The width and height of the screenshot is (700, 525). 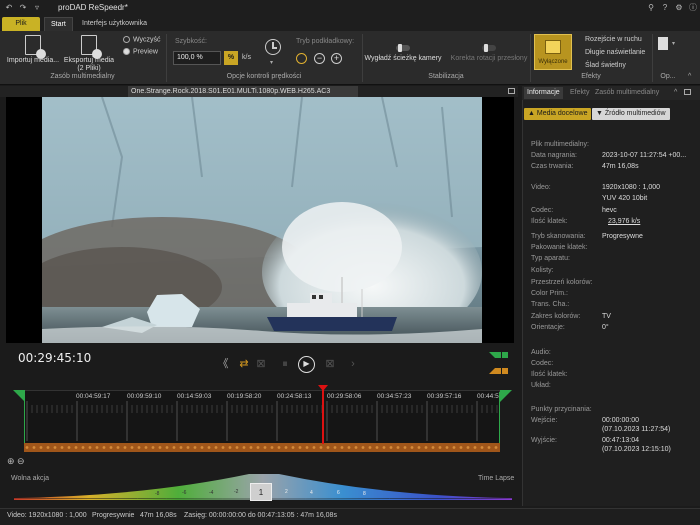 What do you see at coordinates (114, 24) in the screenshot?
I see `tab-interface: Interfejs użytkownika` at bounding box center [114, 24].